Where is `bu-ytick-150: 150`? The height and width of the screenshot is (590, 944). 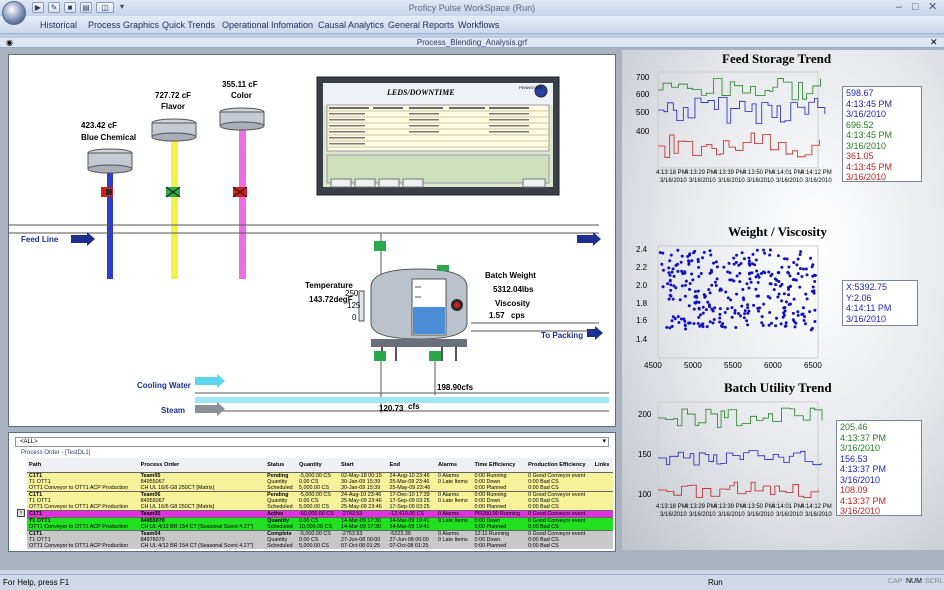 bu-ytick-150: 150 is located at coordinates (645, 454).